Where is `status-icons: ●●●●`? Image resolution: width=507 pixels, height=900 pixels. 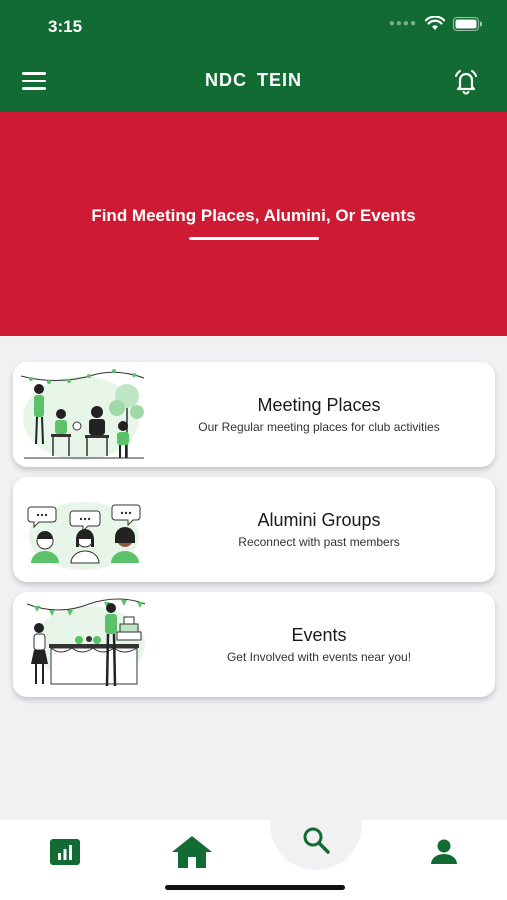 status-icons: ●●●● is located at coordinates (436, 23).